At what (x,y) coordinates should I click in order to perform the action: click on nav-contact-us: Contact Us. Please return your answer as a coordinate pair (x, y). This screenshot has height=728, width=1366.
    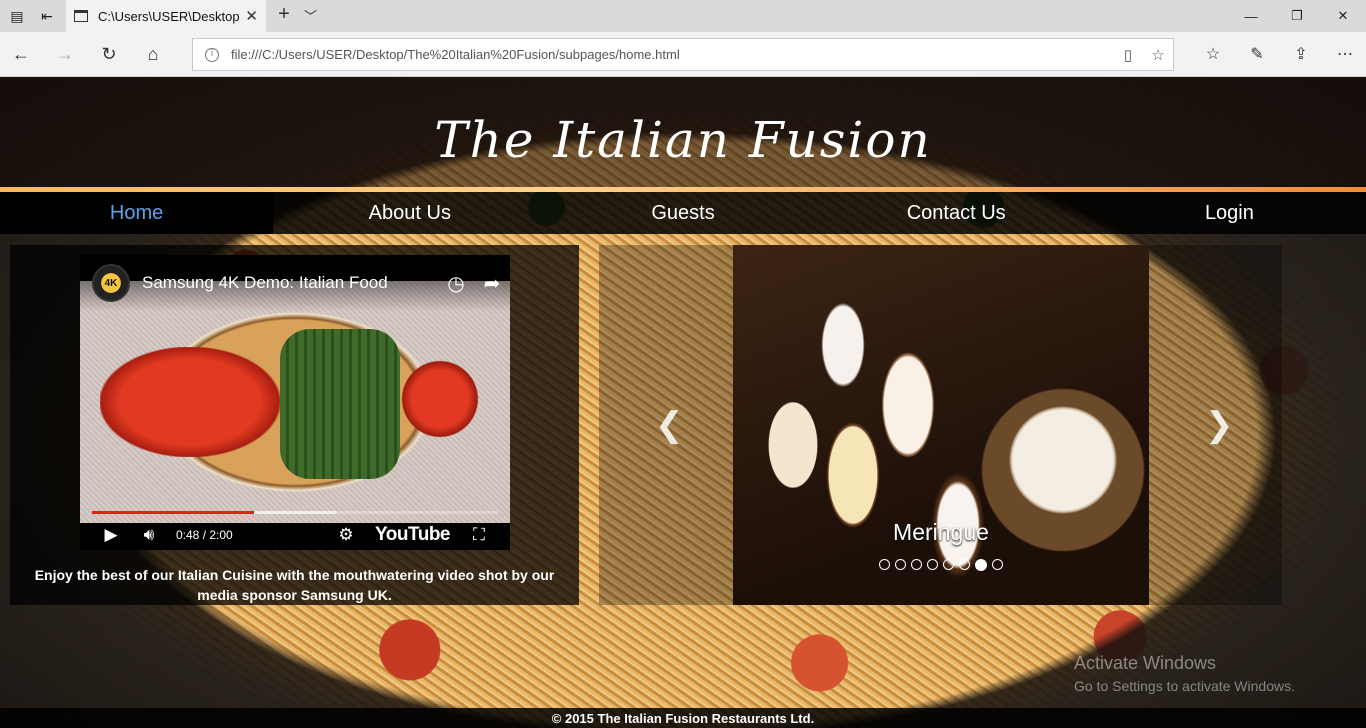
    Looking at the image, I should click on (956, 213).